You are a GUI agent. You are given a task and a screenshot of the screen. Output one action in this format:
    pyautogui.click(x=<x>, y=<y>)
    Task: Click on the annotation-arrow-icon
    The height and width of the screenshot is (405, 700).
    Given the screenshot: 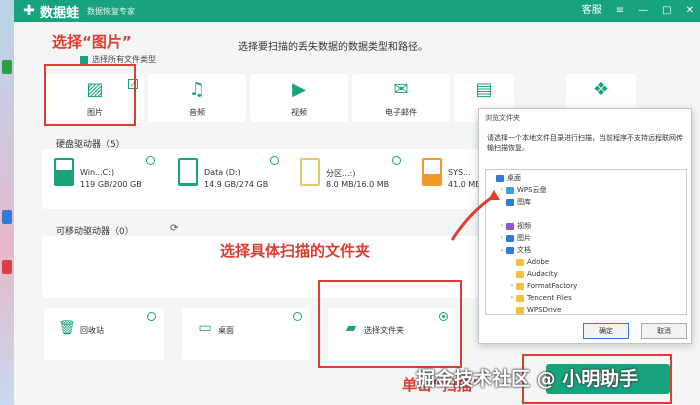 What is the action you would take?
    pyautogui.click(x=475, y=215)
    